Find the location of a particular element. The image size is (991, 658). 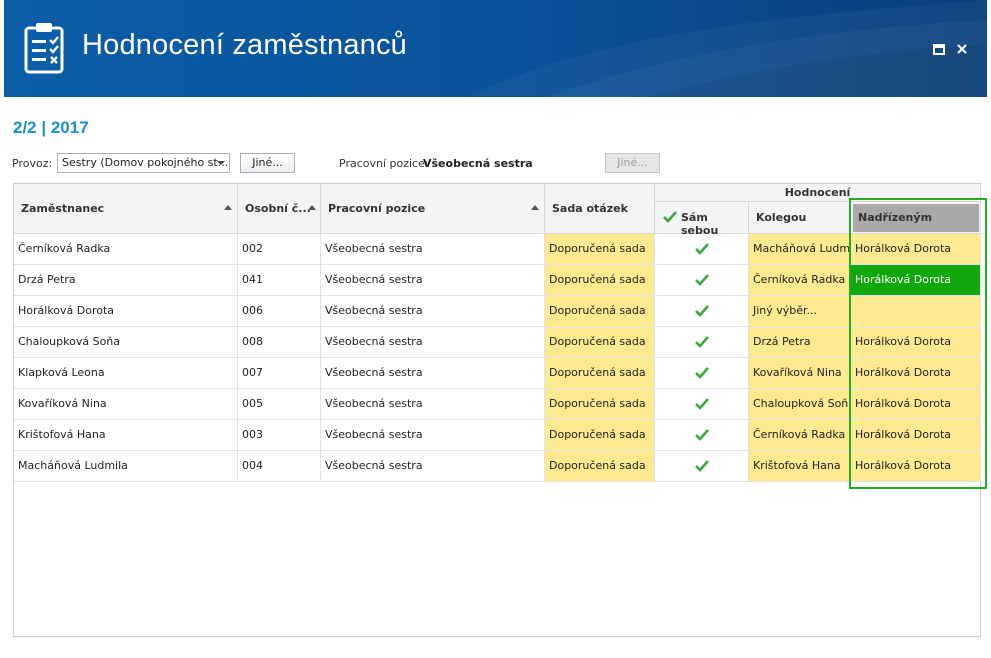

cell-no: 005 is located at coordinates (279, 404).